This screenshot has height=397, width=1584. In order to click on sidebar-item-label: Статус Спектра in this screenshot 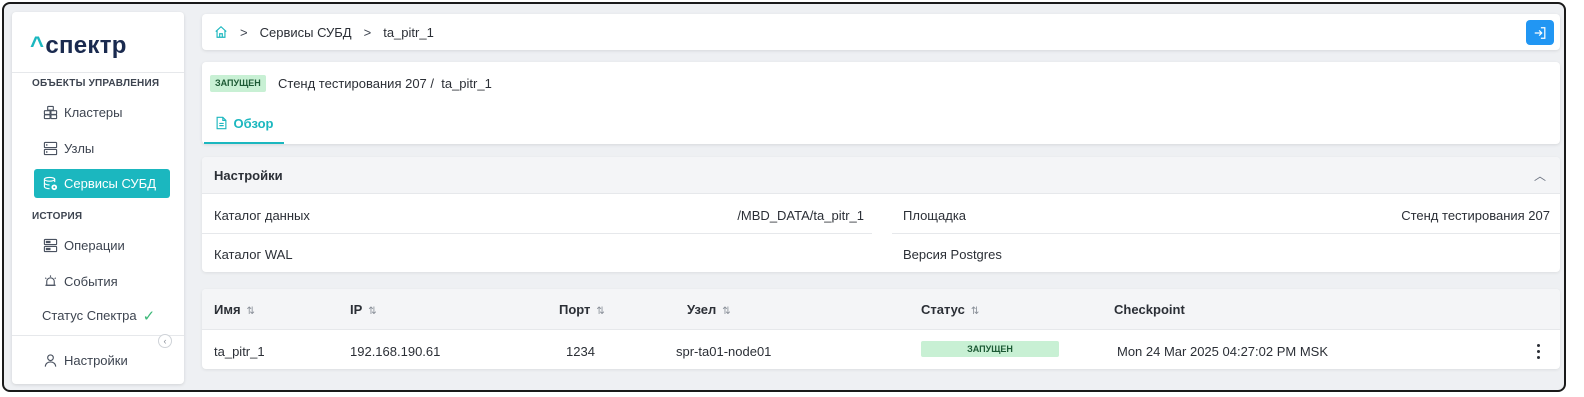, I will do `click(89, 315)`.